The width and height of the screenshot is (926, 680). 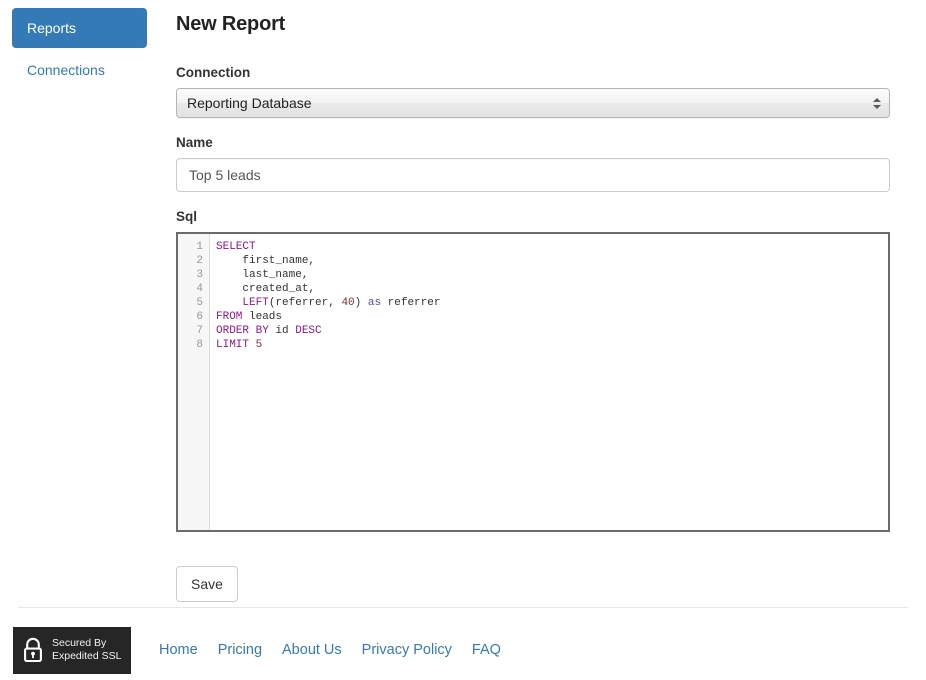 I want to click on sql-token: LIMIT, so click(x=233, y=345).